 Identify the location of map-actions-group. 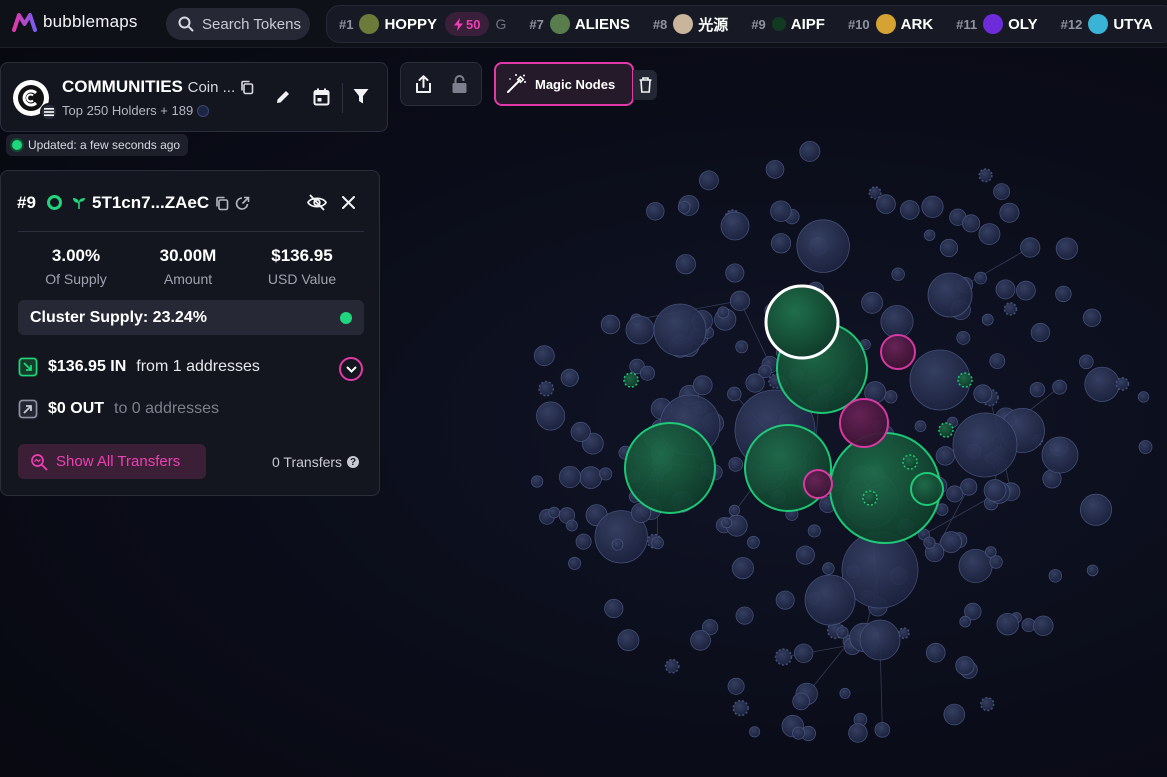
(441, 84).